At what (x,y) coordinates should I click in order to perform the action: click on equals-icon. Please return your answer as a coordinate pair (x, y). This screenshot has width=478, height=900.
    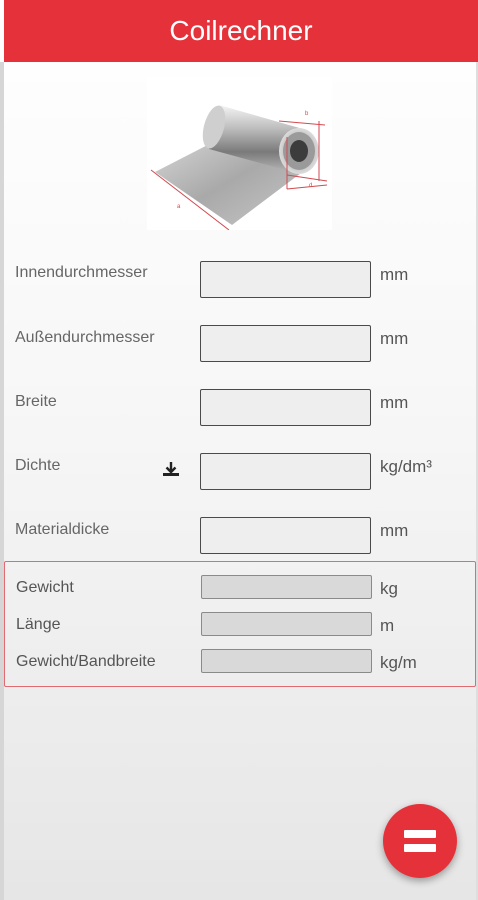
    Looking at the image, I should click on (420, 841).